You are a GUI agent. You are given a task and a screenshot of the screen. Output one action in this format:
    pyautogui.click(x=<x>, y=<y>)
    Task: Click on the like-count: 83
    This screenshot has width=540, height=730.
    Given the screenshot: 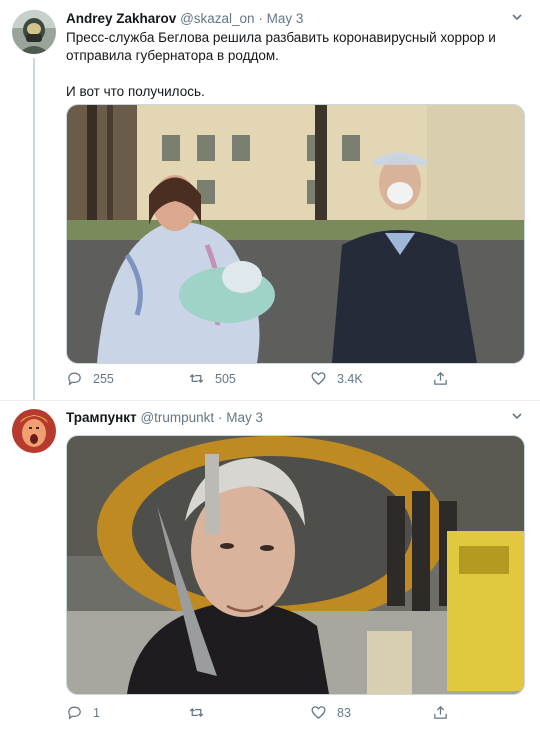 What is the action you would take?
    pyautogui.click(x=344, y=712)
    